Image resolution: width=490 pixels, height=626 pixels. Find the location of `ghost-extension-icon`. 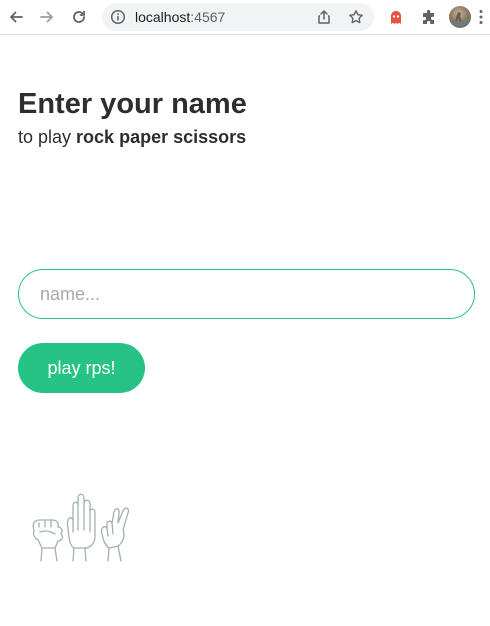

ghost-extension-icon is located at coordinates (396, 18).